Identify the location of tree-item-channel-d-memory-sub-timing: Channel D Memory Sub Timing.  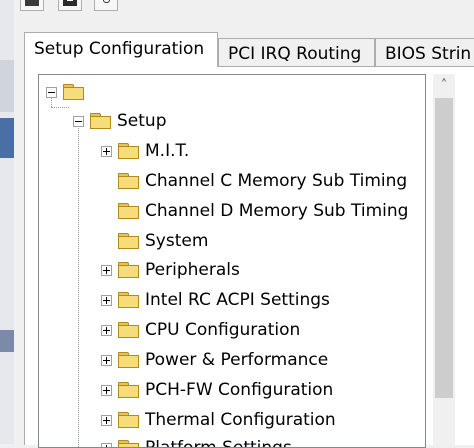
(254, 211).